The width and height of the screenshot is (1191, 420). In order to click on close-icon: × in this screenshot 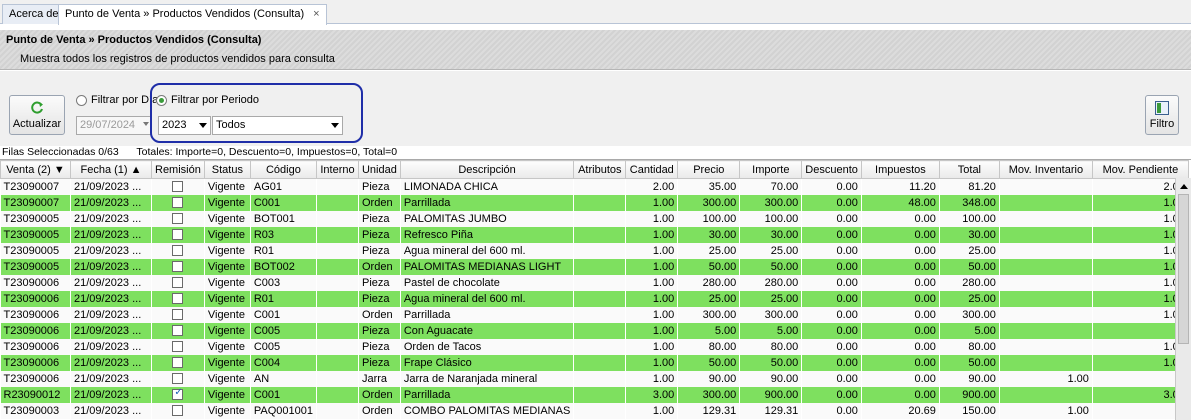, I will do `click(316, 14)`.